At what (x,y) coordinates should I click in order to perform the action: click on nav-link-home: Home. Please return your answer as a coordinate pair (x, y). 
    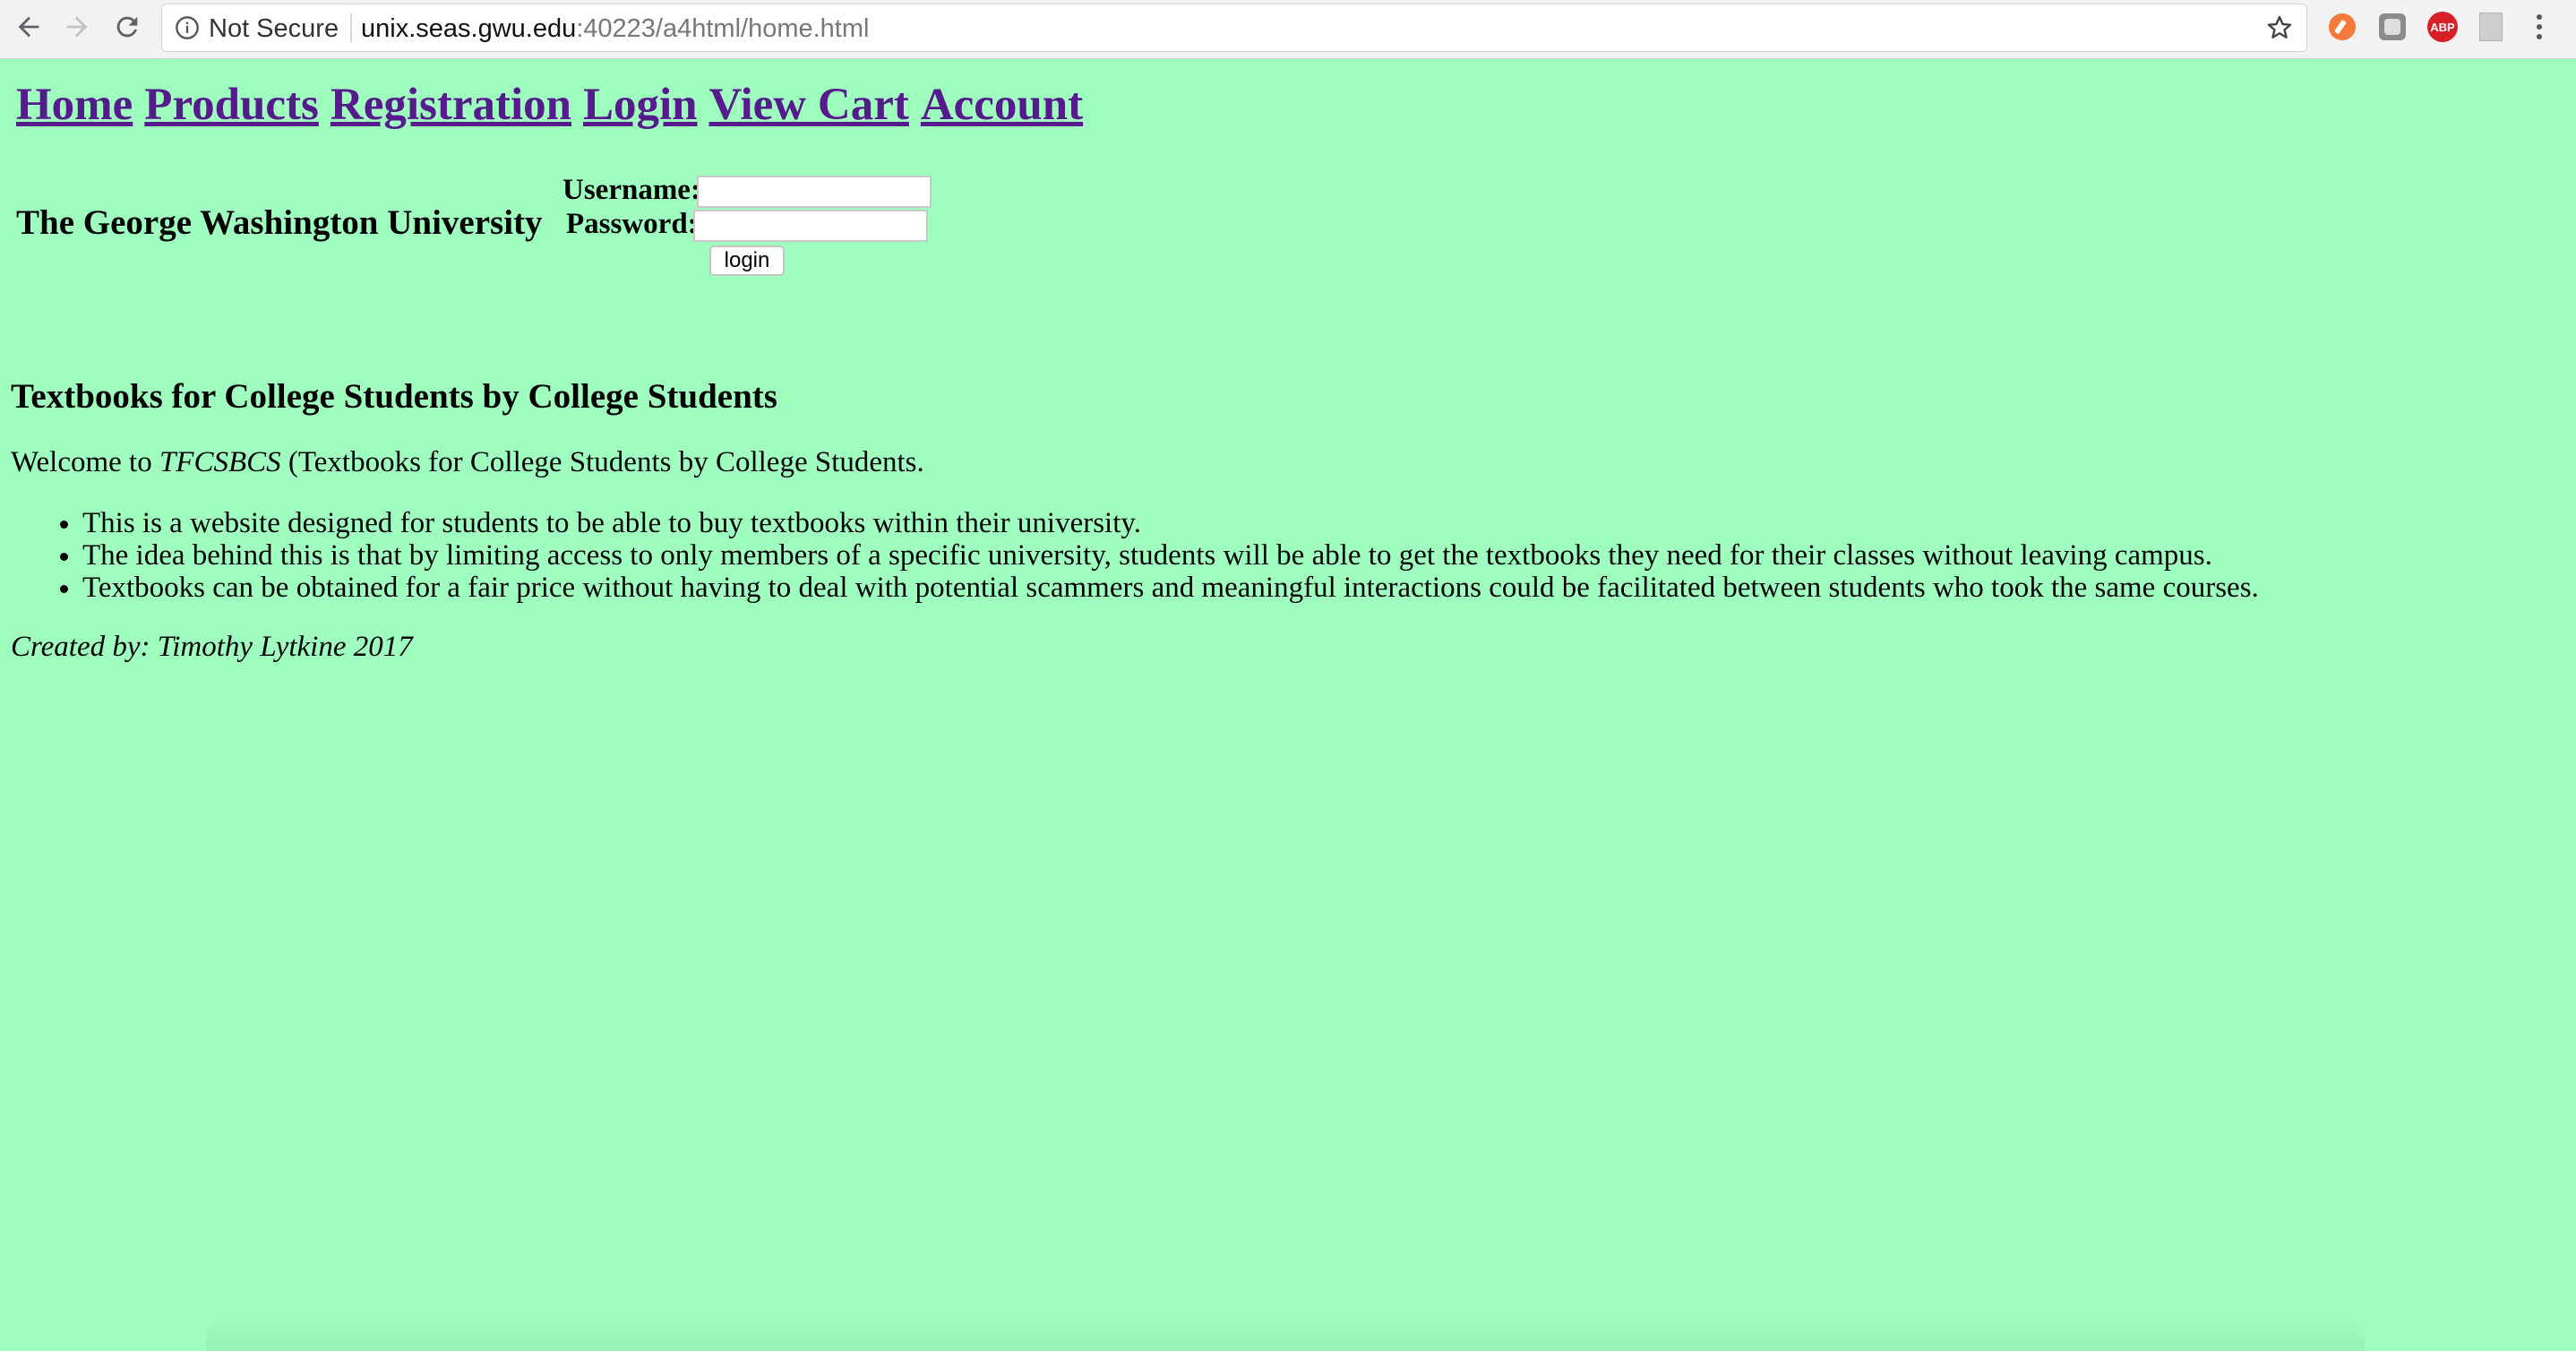
    Looking at the image, I should click on (75, 105).